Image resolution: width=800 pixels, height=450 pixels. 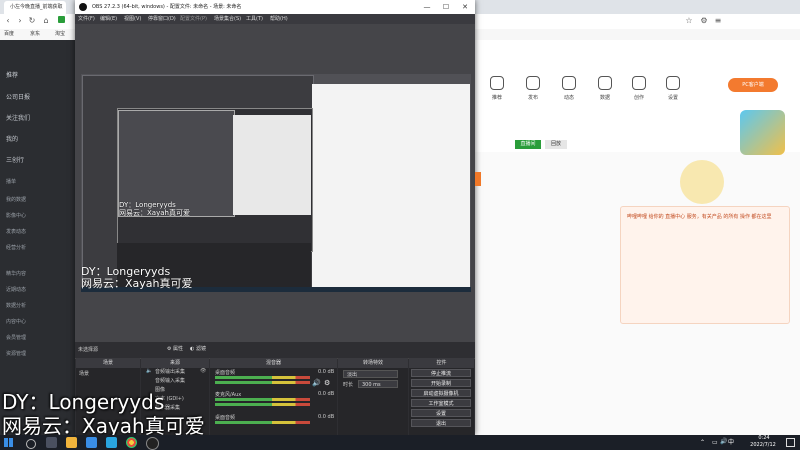 What do you see at coordinates (702, 442) in the screenshot?
I see `tray-chevron-icon: ⌃` at bounding box center [702, 442].